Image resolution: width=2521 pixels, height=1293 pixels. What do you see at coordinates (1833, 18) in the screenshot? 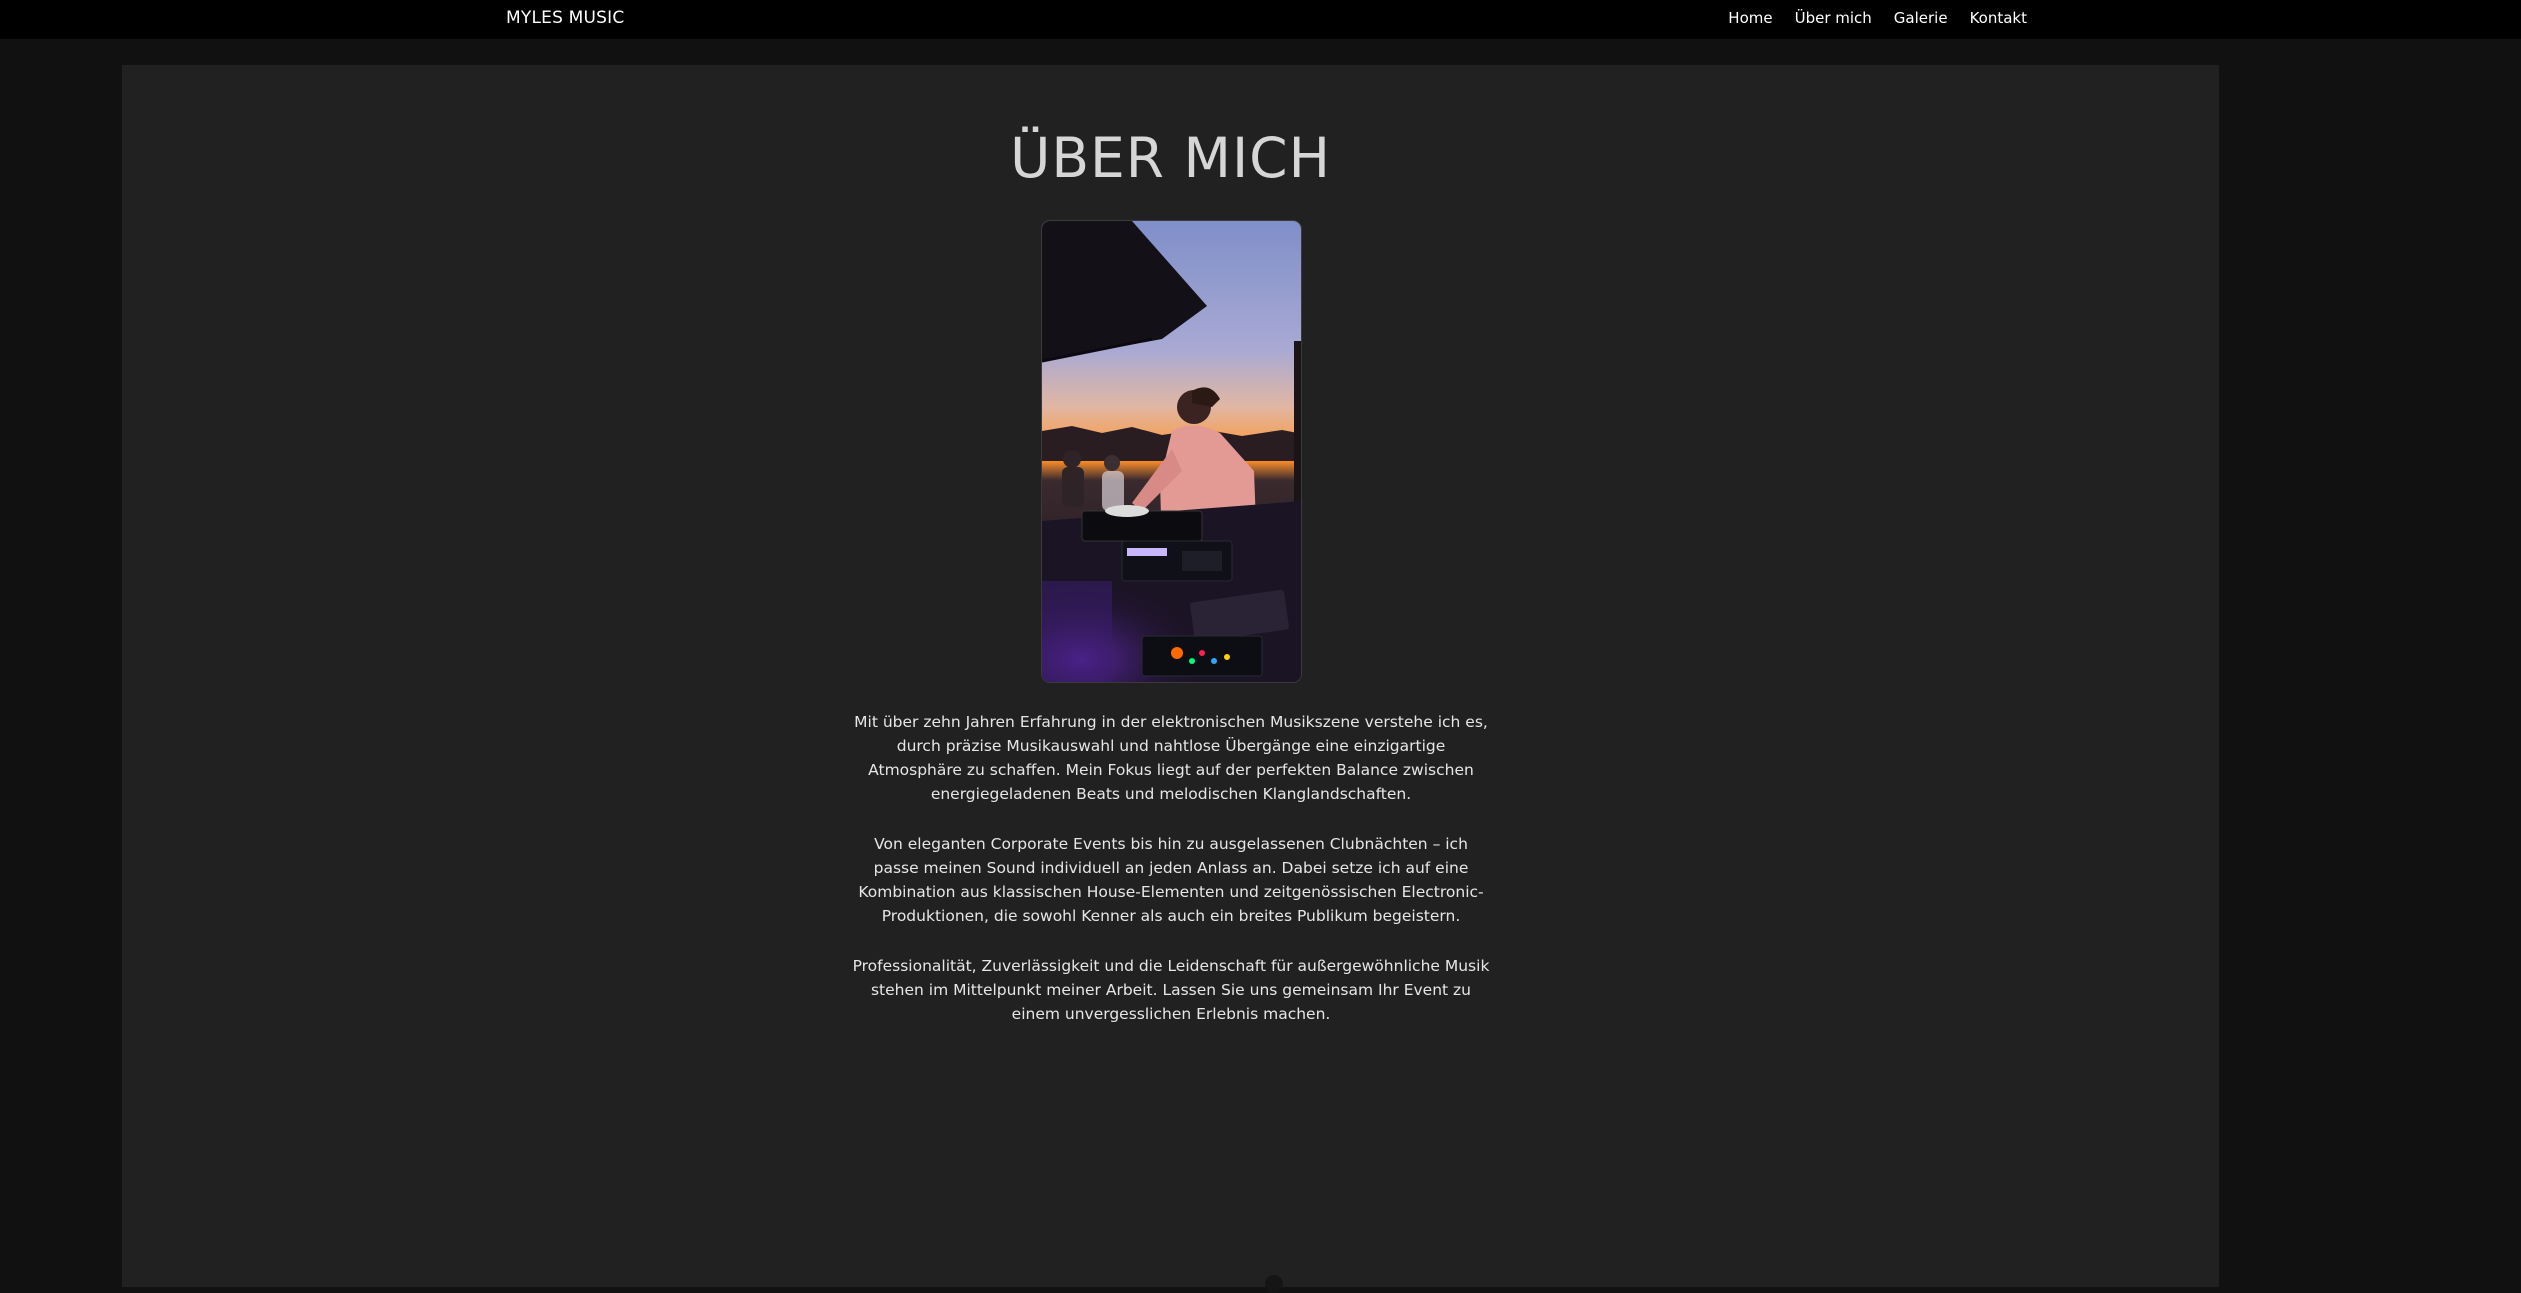
I see `nav-link-ueber-mich: Über mich` at bounding box center [1833, 18].